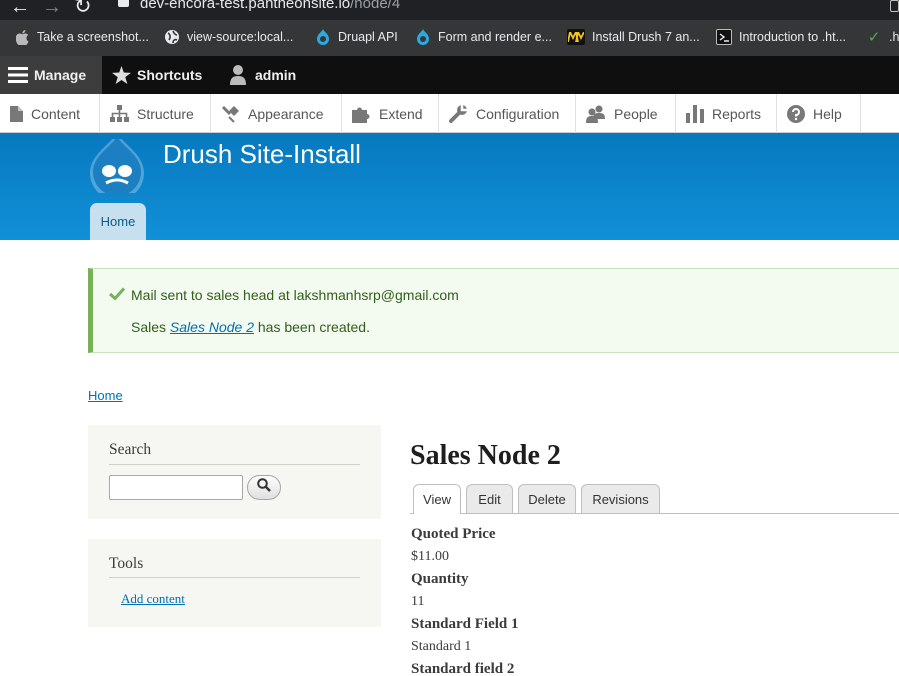 The height and width of the screenshot is (676, 899). Describe the element at coordinates (83, 9) in the screenshot. I see `reload-icon: ↻` at that location.